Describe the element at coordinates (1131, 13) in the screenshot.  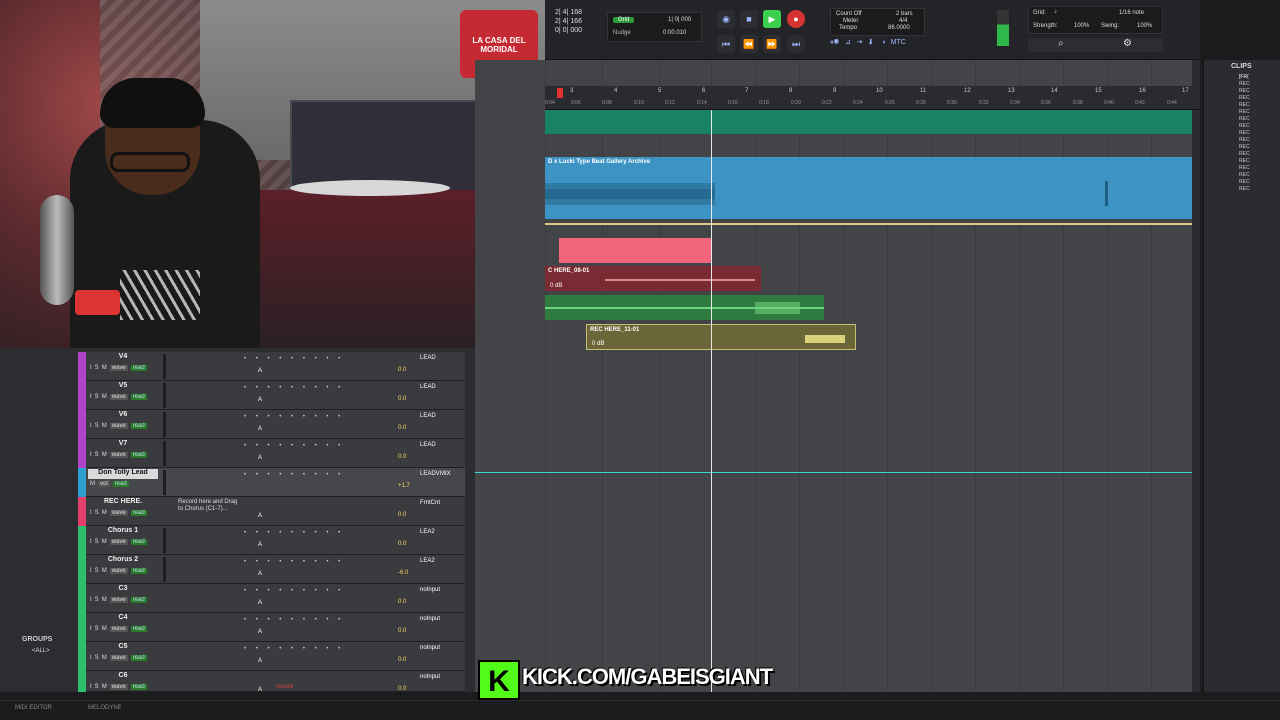
I see `grid-panel-value: 1/16 note` at that location.